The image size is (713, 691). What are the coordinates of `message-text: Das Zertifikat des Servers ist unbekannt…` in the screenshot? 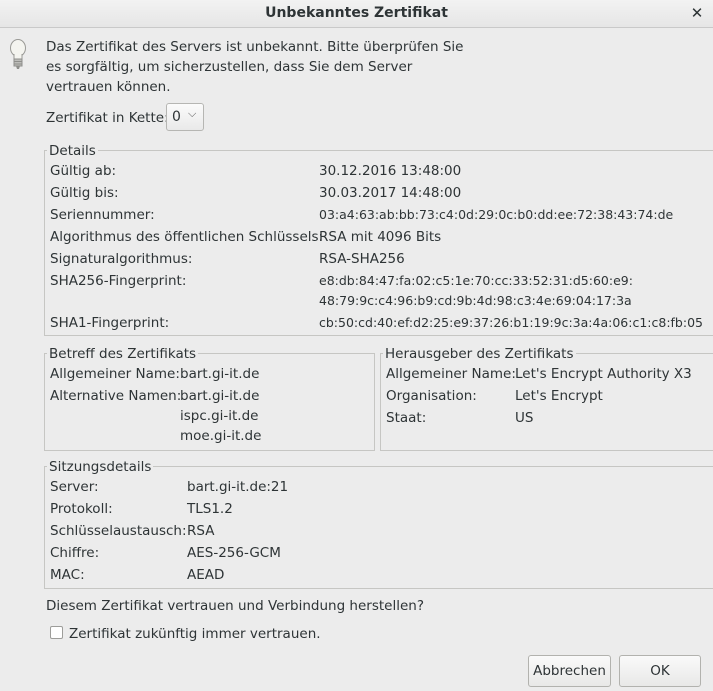 It's located at (255, 67).